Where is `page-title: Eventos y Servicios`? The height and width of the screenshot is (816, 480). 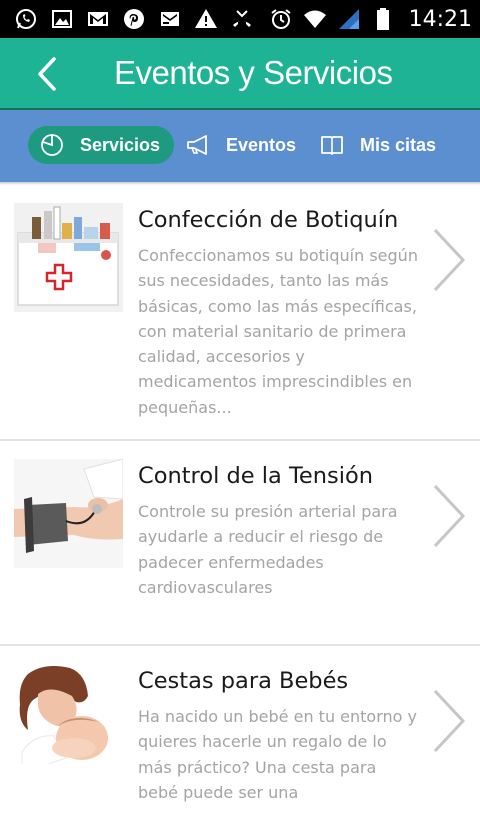
page-title: Eventos y Servicios is located at coordinates (253, 72).